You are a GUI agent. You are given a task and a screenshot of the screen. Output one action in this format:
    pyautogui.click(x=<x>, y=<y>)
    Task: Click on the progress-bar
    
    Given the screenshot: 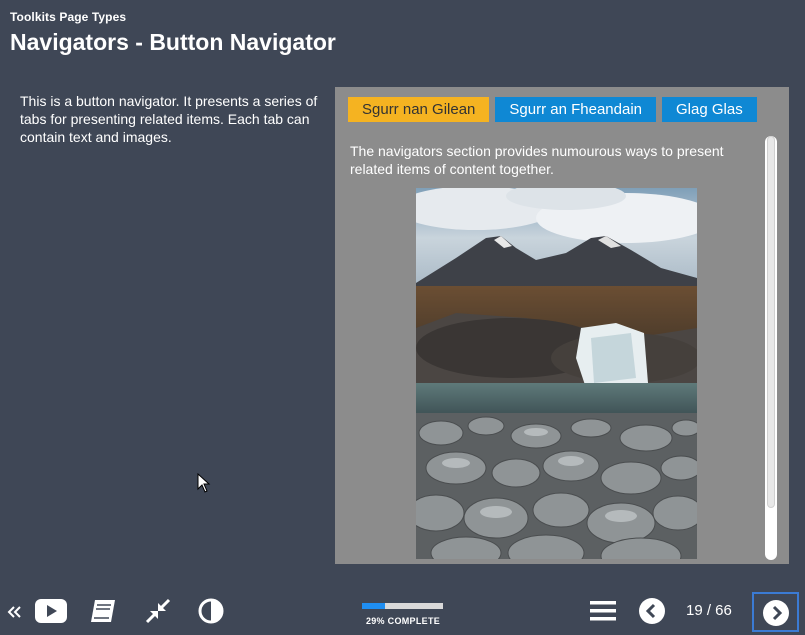 What is the action you would take?
    pyautogui.click(x=402, y=606)
    